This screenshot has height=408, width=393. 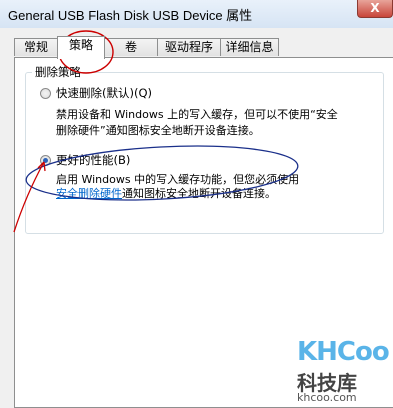 I want to click on watermark-url: khcoo.com, so click(x=327, y=397).